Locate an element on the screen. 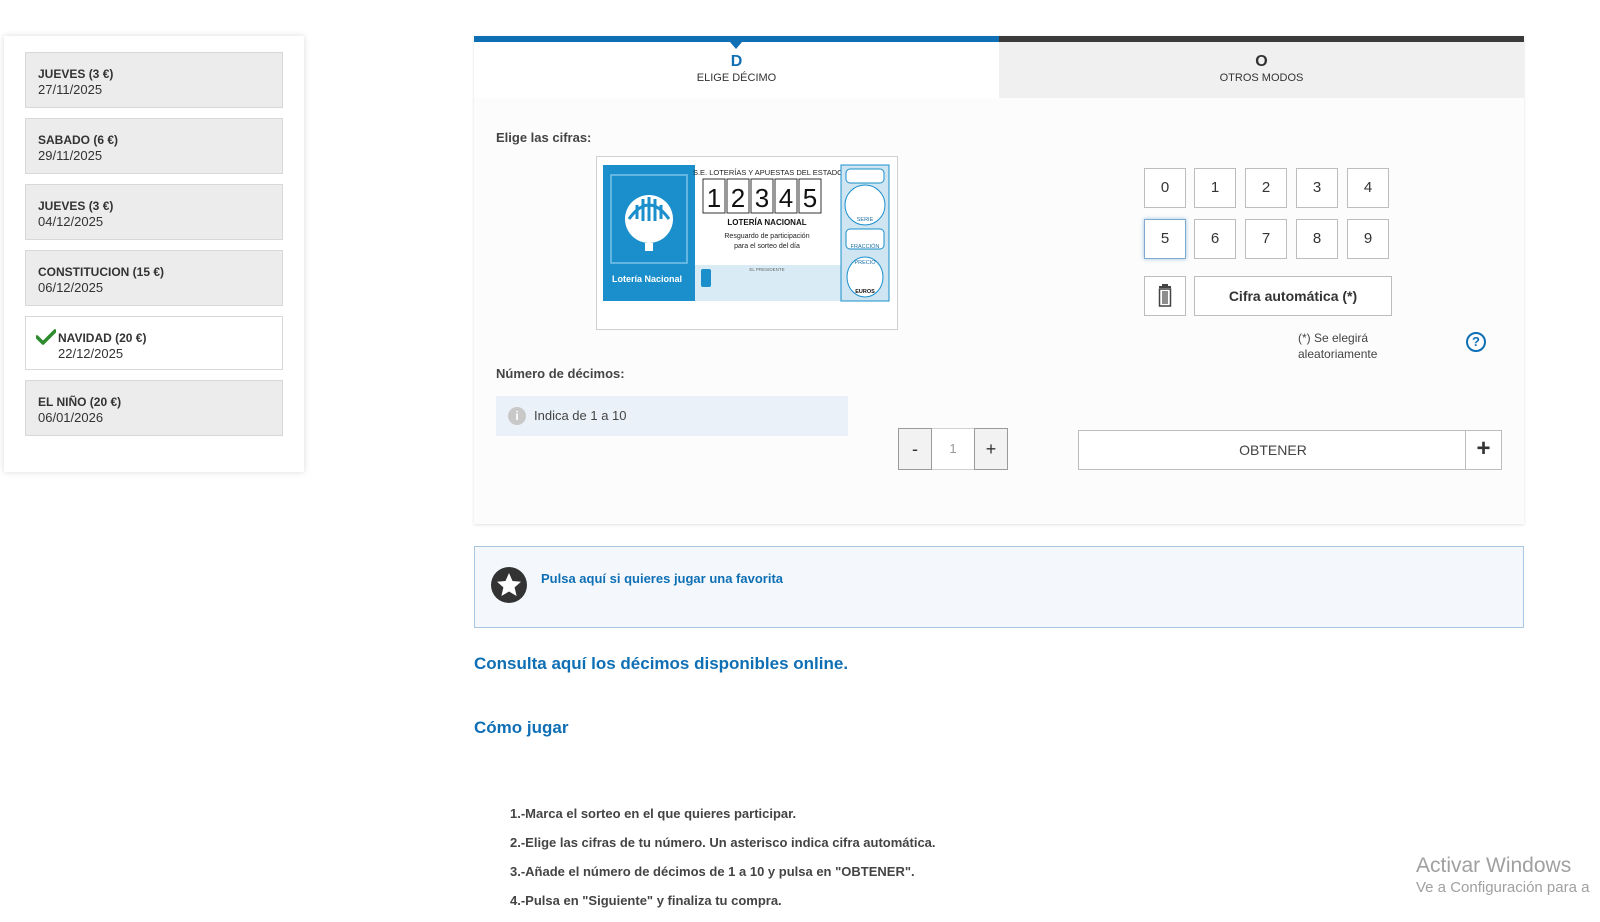 Image resolution: width=1600 pixels, height=922 pixels. draw-item-constitucion: CONSTITUCION (15 €) 06/12/2025 is located at coordinates (154, 278).